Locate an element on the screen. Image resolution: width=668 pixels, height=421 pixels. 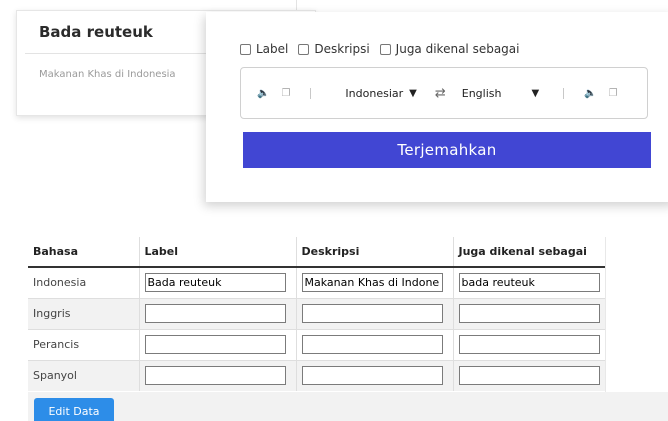
label-checkbox is located at coordinates (245, 49).